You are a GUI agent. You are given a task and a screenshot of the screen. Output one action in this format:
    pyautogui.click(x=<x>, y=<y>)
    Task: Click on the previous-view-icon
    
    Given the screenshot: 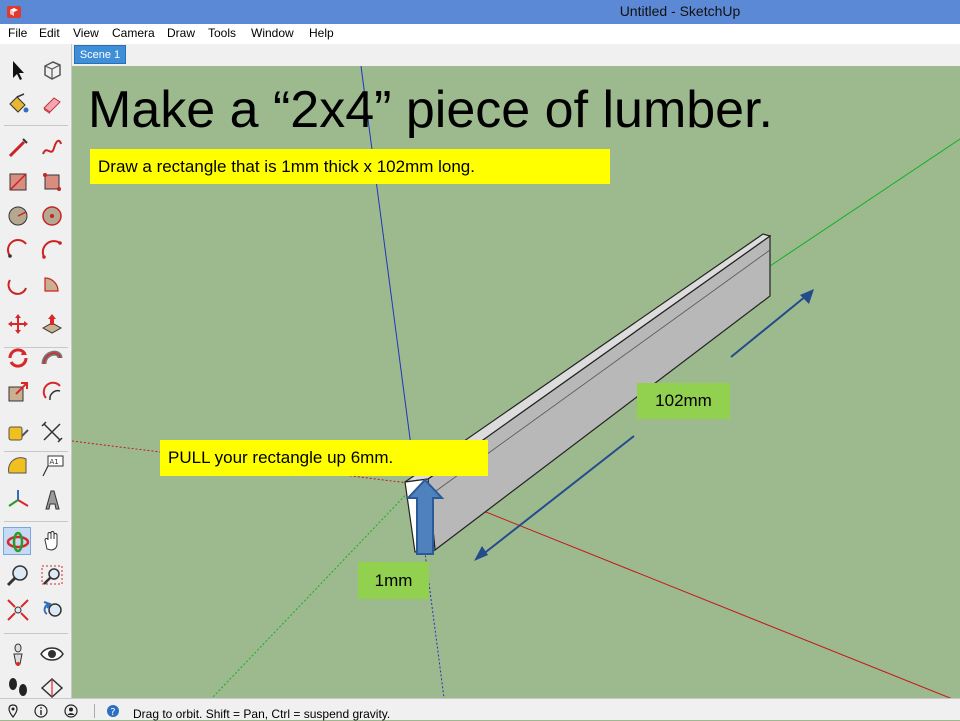 What is the action you would take?
    pyautogui.click(x=52, y=610)
    